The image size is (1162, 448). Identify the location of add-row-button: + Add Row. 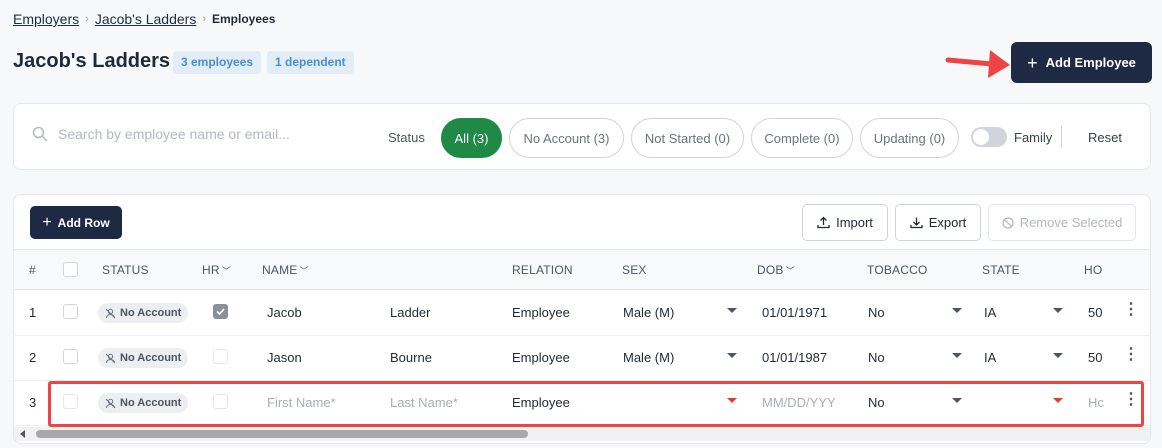
(76, 222).